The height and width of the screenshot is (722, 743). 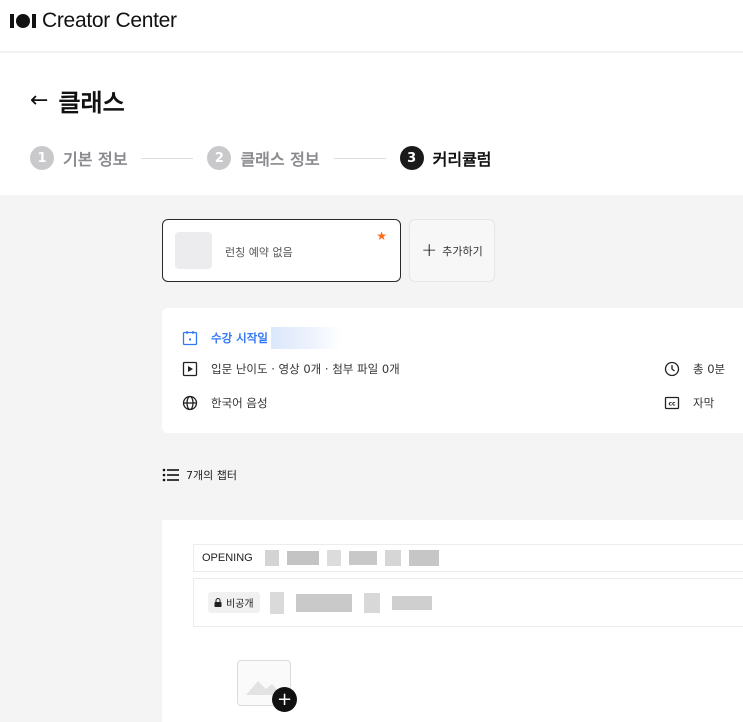 I want to click on add-image-button: +, so click(x=284, y=699).